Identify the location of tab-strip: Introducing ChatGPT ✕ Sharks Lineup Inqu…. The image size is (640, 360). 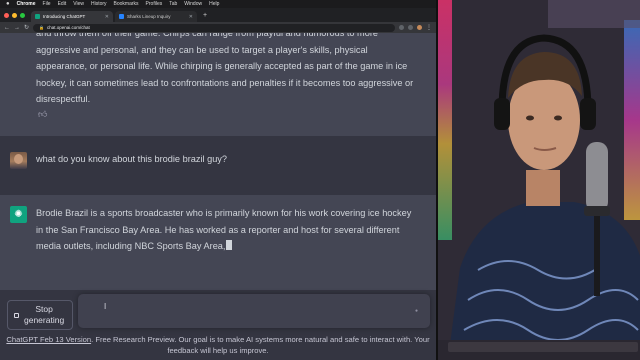
(218, 15).